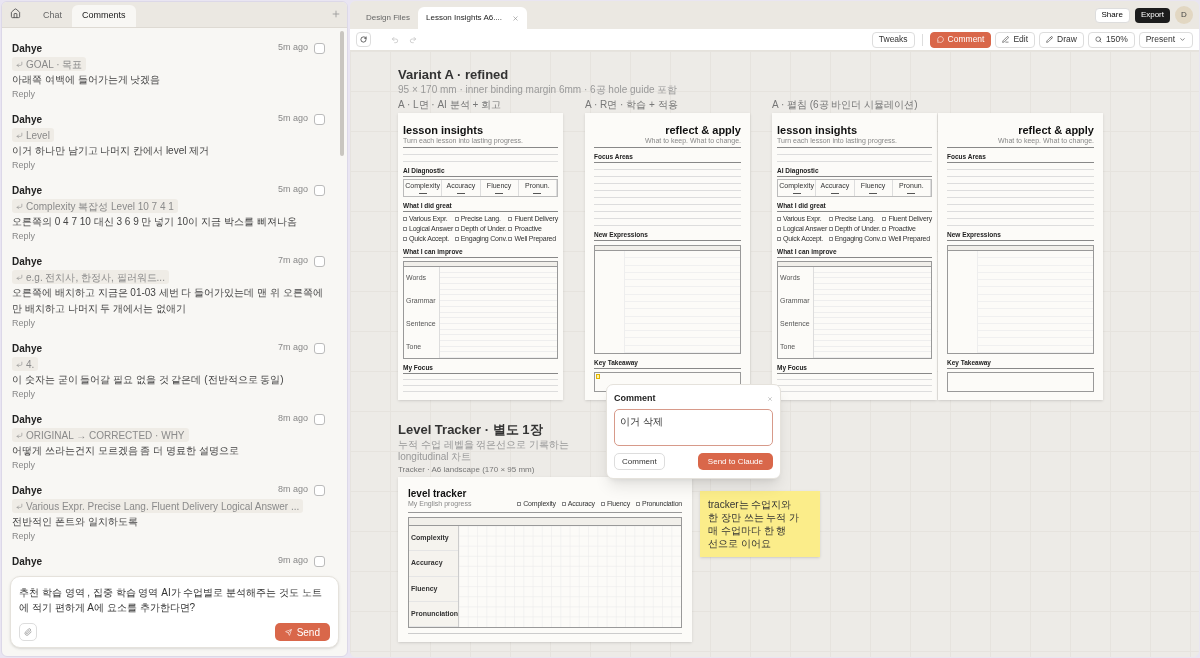  Describe the element at coordinates (1184, 15) in the screenshot. I see `user-avatar: D` at that location.